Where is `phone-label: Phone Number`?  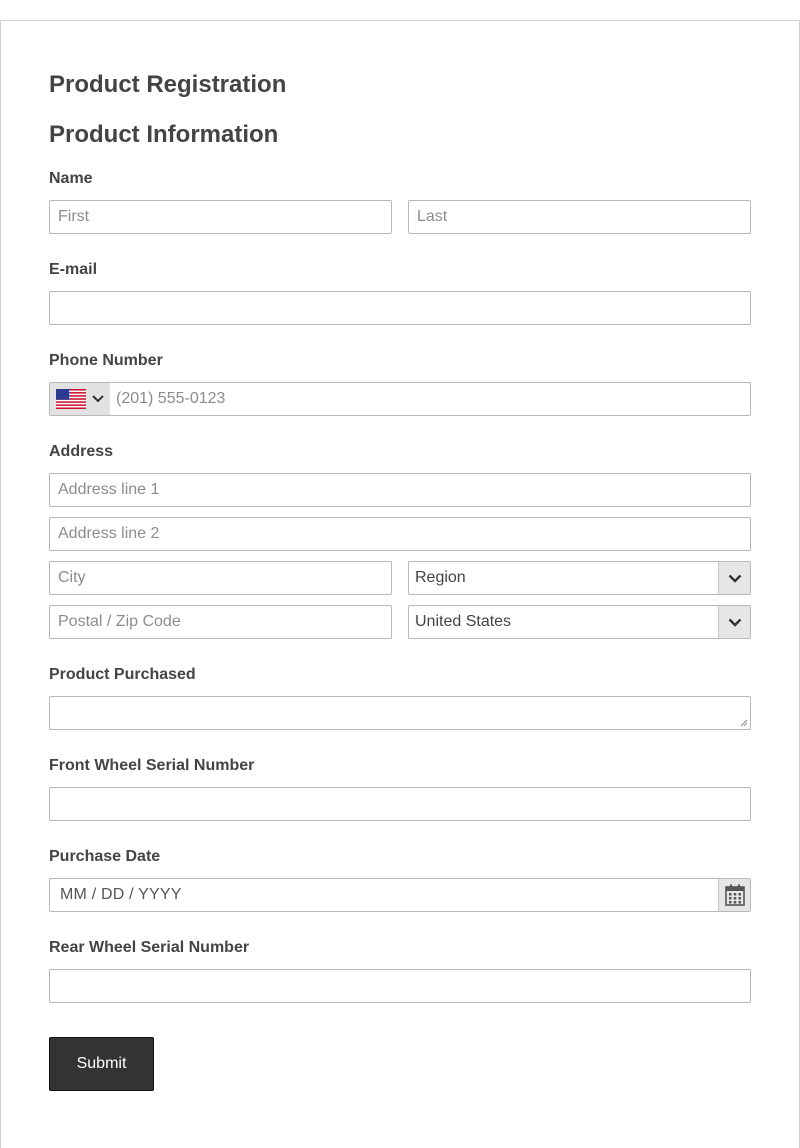 phone-label: Phone Number is located at coordinates (106, 360).